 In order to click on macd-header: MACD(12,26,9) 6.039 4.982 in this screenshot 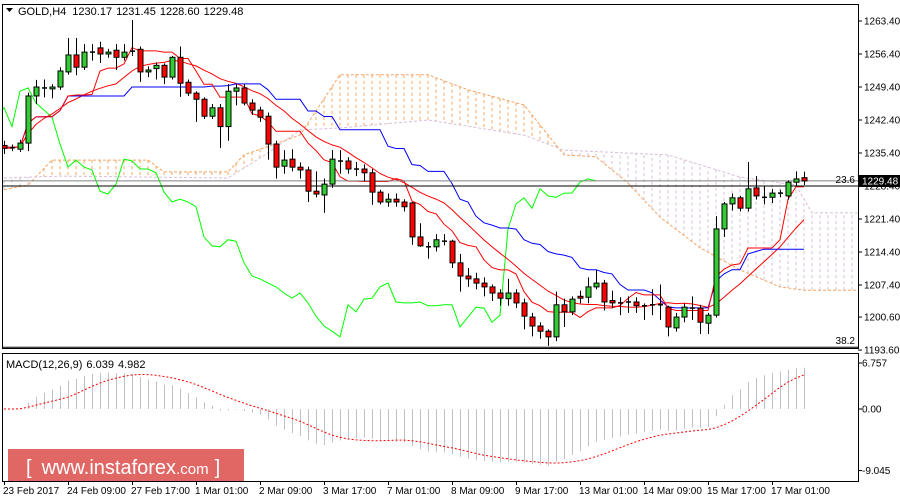, I will do `click(75, 365)`.